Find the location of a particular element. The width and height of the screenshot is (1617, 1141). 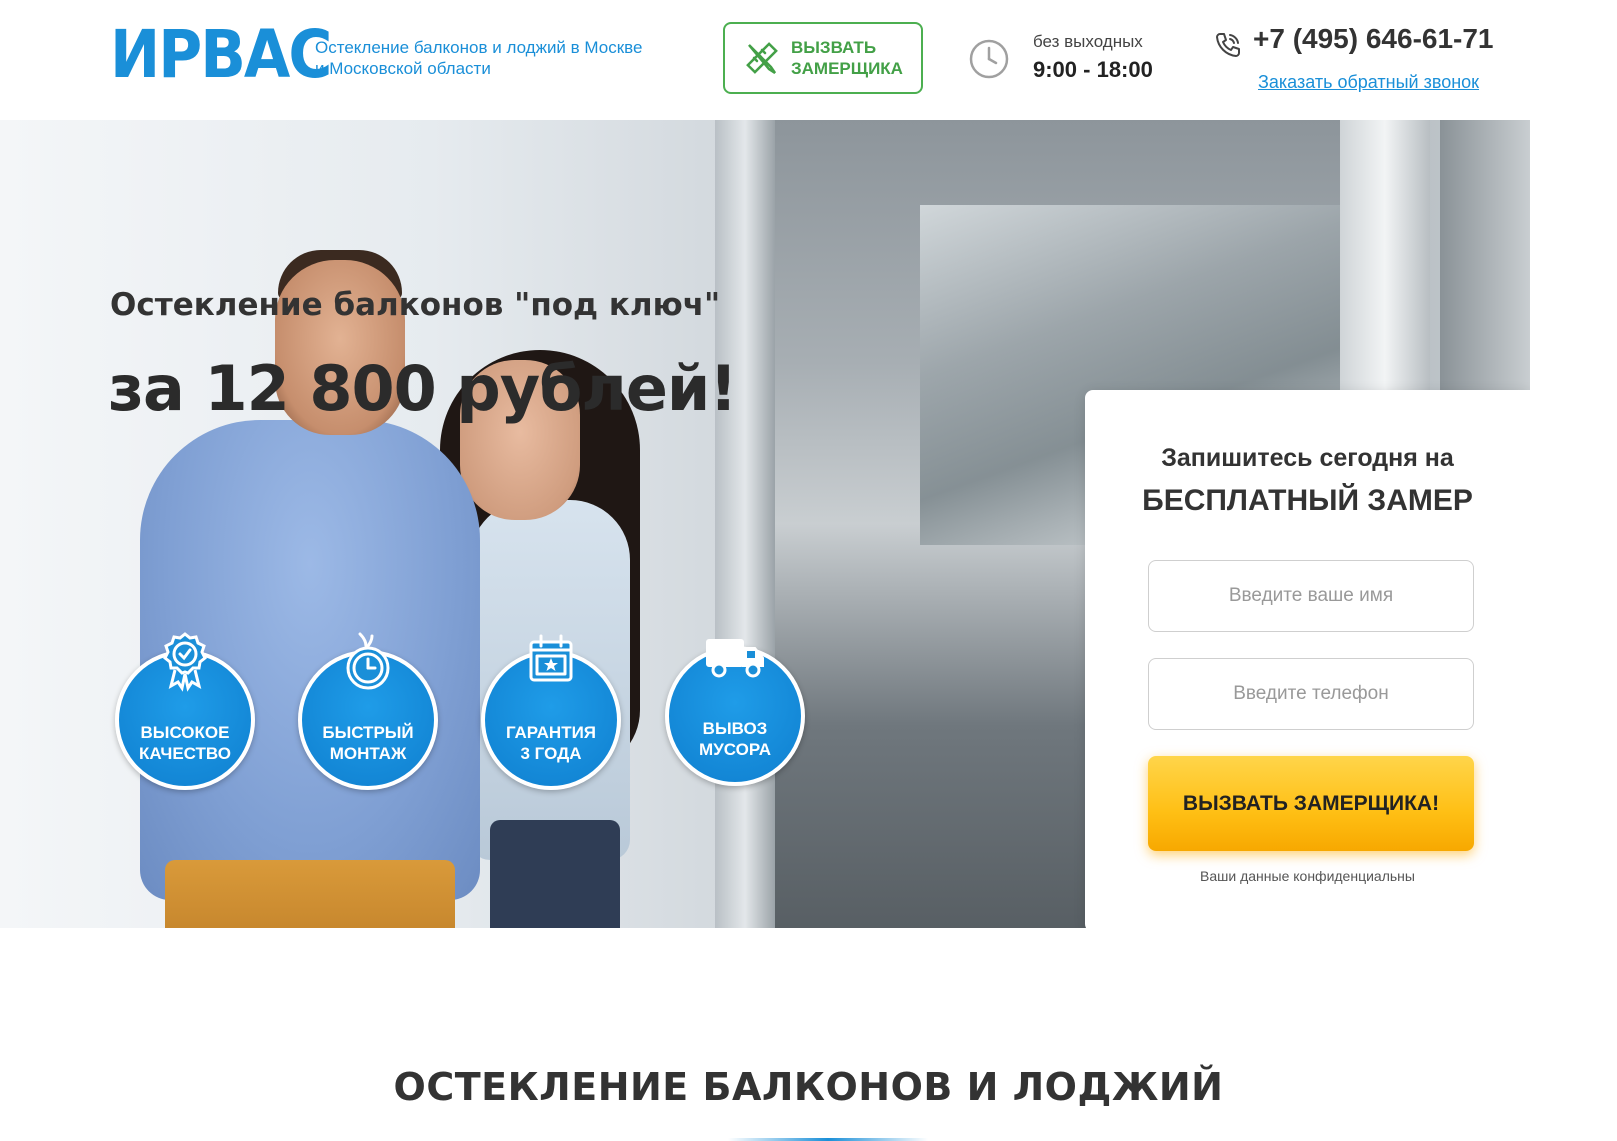

logo: ИРВАС is located at coordinates (221, 55).